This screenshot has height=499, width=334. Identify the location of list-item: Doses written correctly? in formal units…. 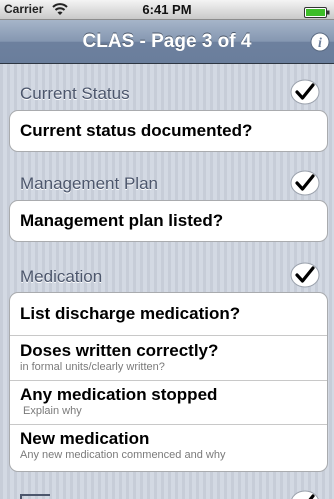
(168, 358).